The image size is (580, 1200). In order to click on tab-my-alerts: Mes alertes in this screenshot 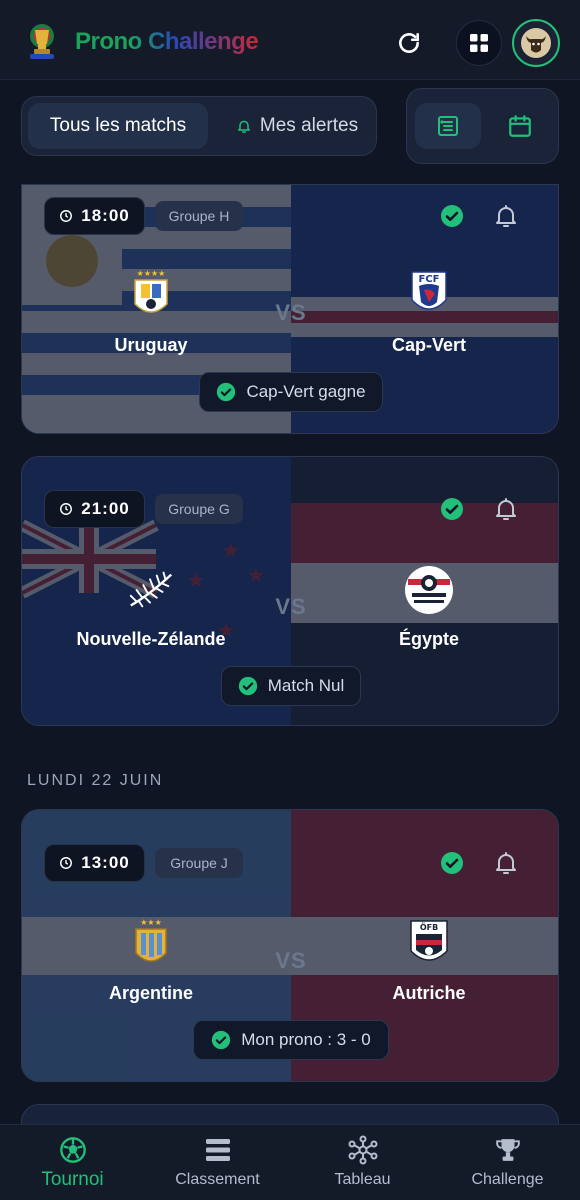, I will do `click(297, 126)`.